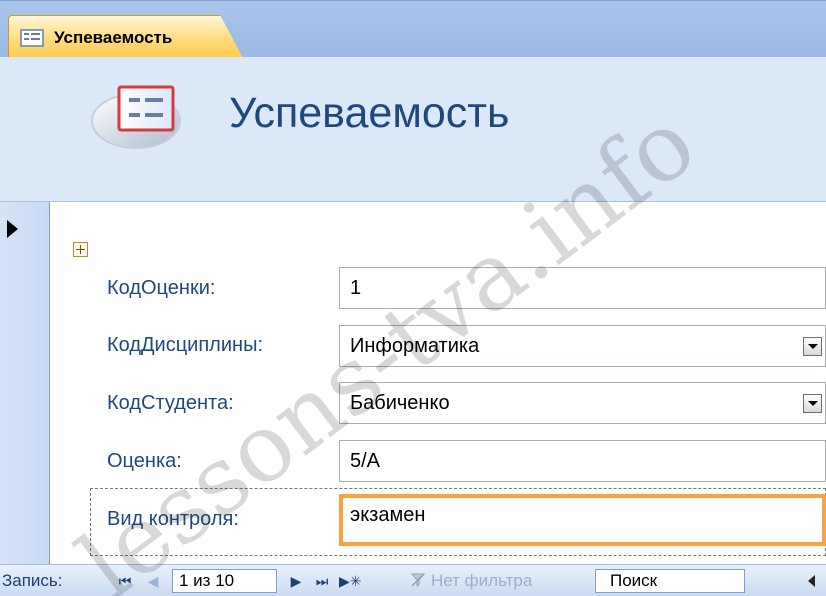 Image resolution: width=826 pixels, height=596 pixels. I want to click on filter-icon, so click(418, 580).